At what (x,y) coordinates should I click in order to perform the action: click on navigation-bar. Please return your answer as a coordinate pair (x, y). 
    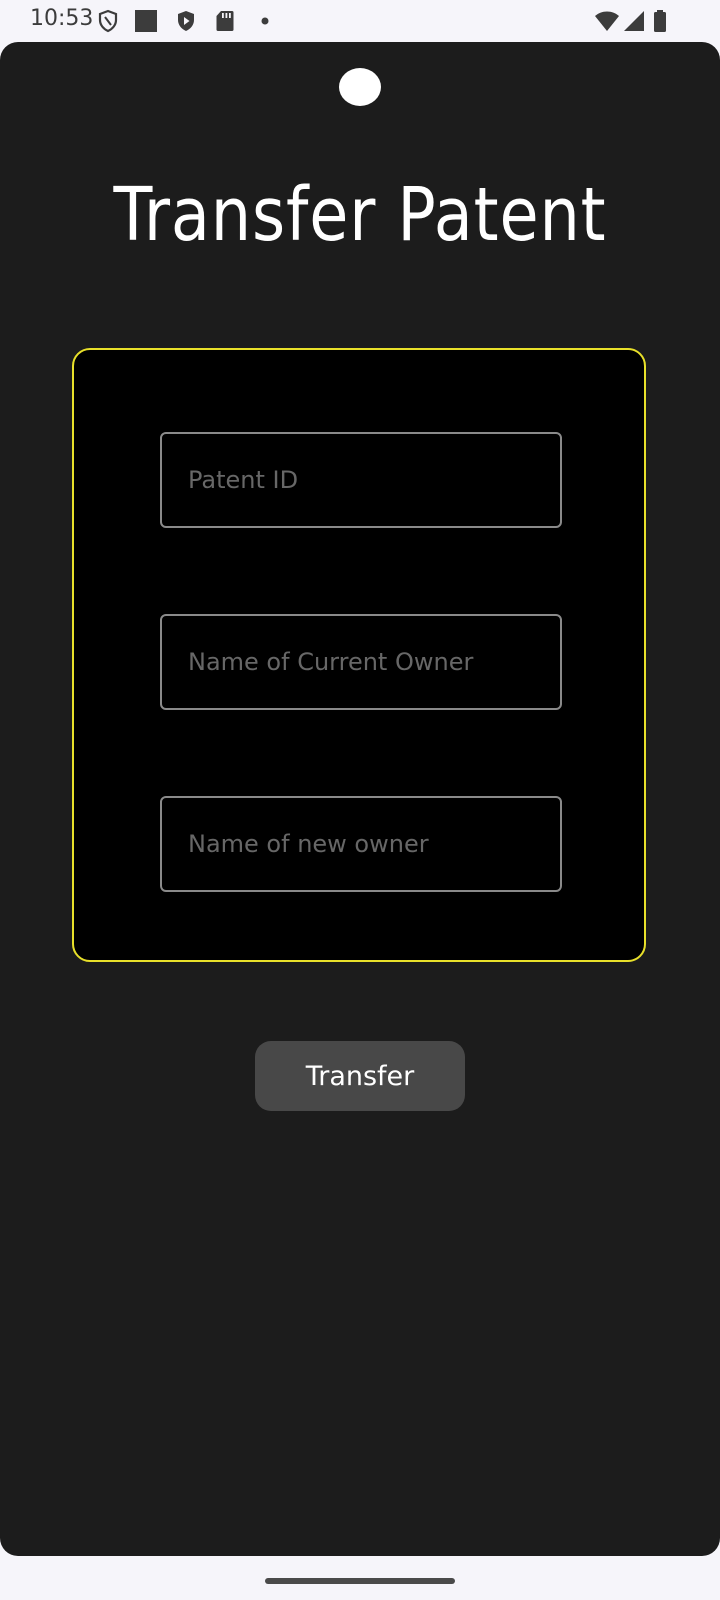
    Looking at the image, I should click on (360, 1578).